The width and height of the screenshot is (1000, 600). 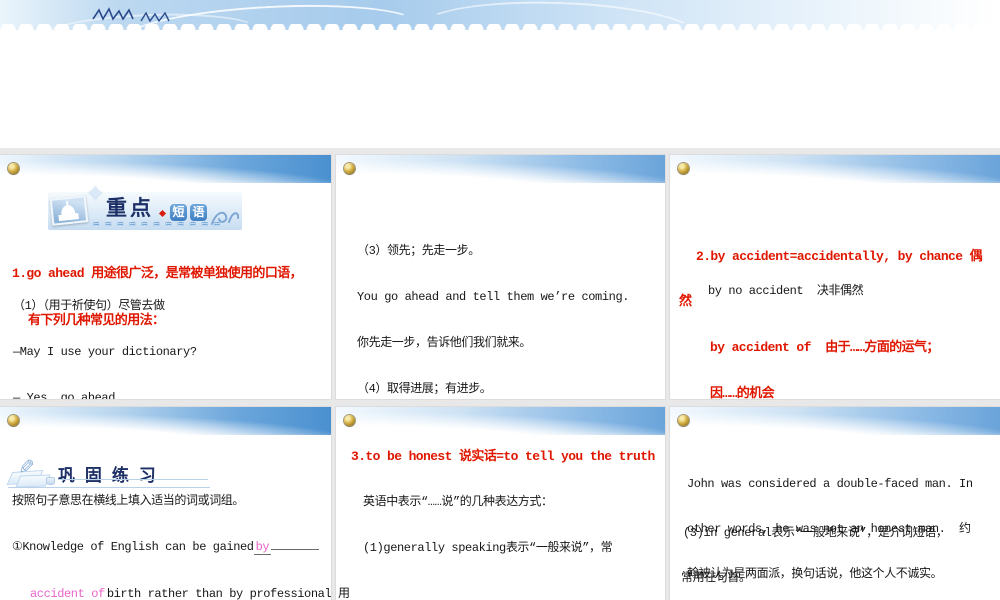 What do you see at coordinates (560, 33) in the screenshot?
I see `wave-arc-icon` at bounding box center [560, 33].